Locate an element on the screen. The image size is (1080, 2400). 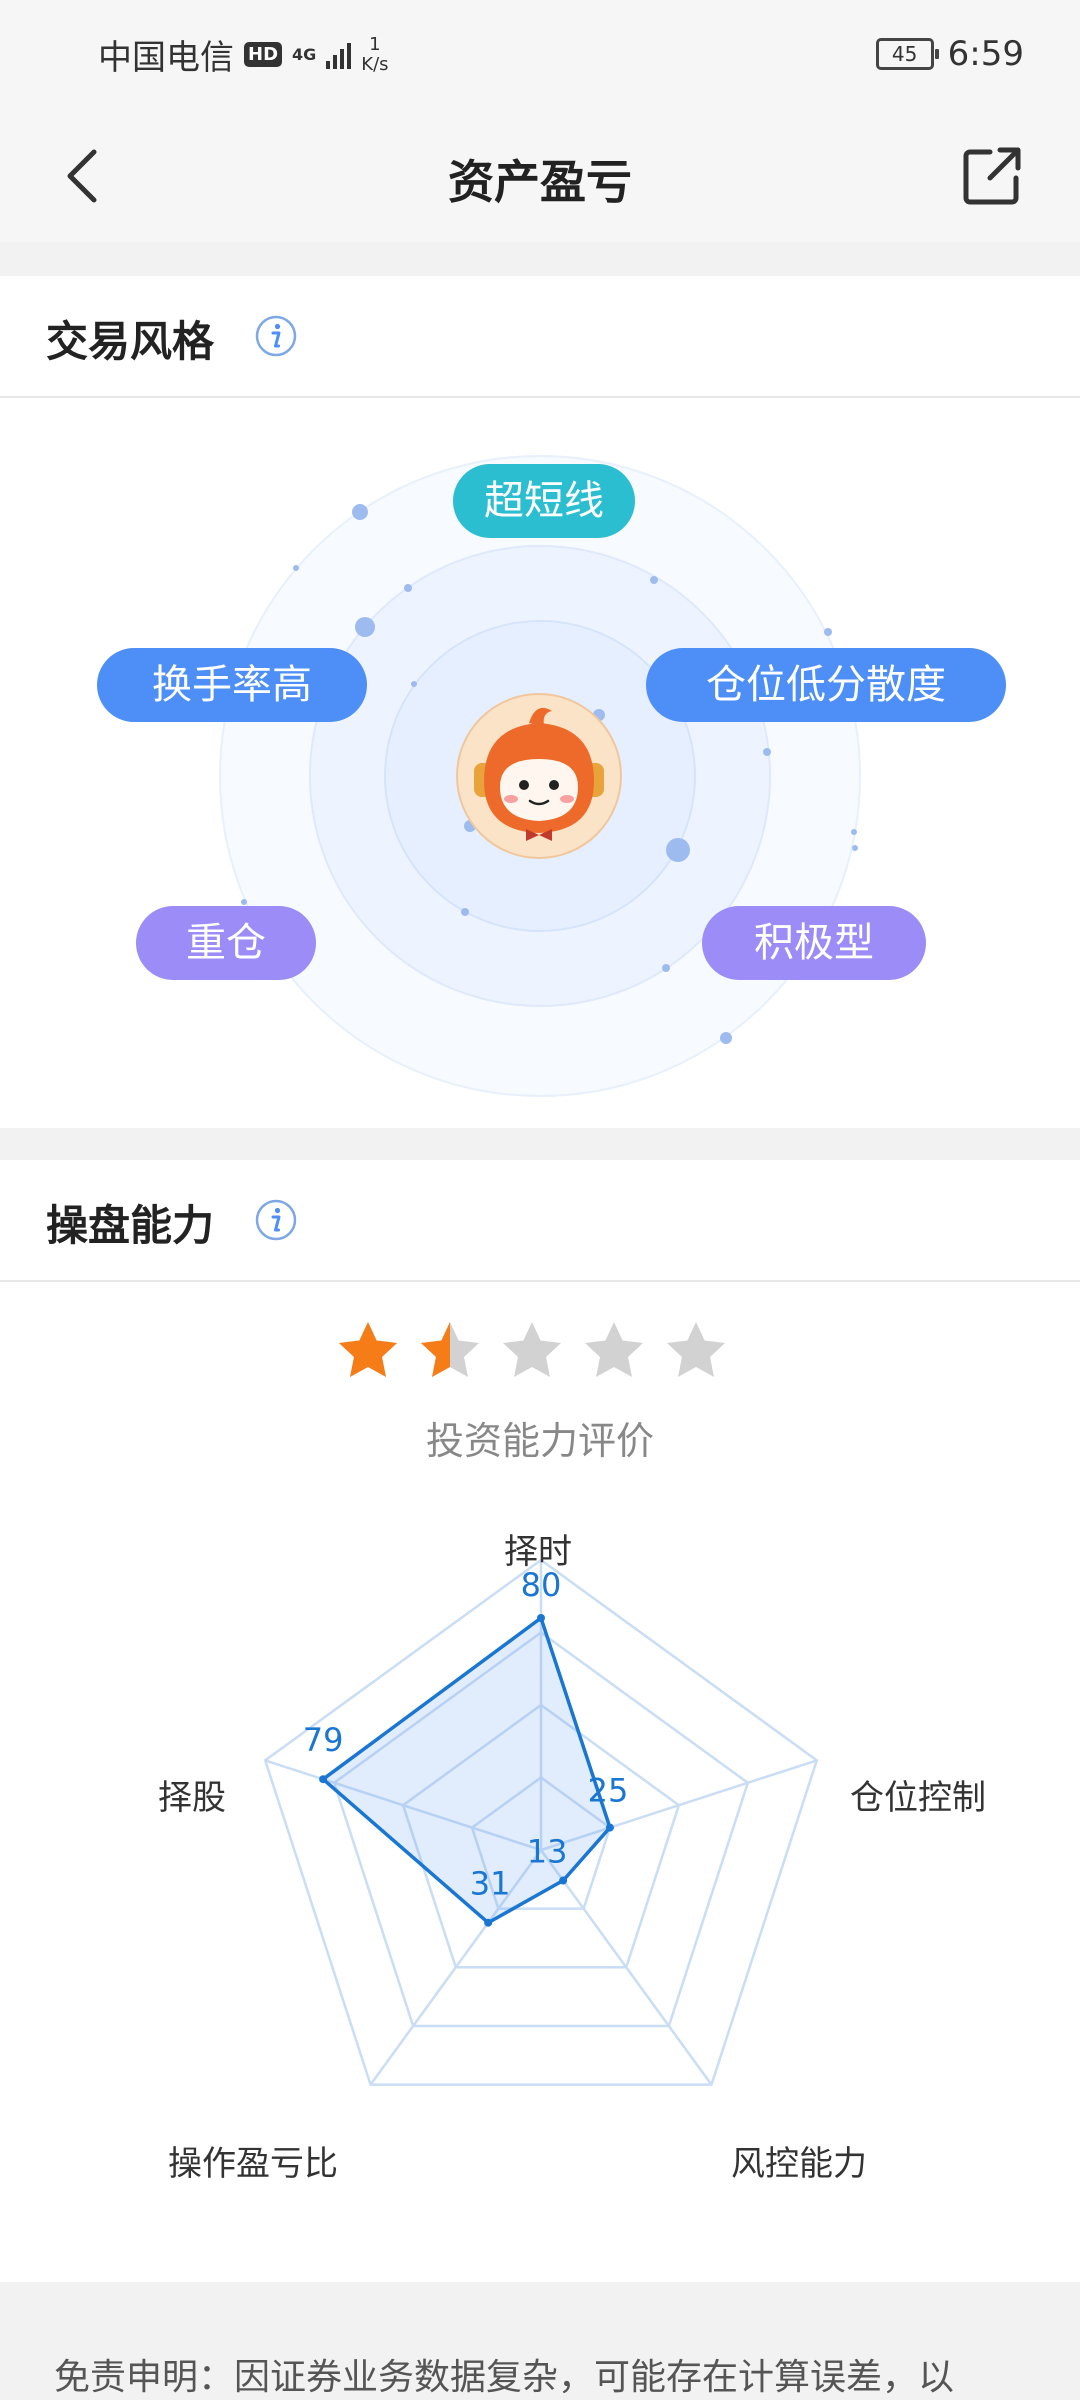
star-rating is located at coordinates (532, 1352).